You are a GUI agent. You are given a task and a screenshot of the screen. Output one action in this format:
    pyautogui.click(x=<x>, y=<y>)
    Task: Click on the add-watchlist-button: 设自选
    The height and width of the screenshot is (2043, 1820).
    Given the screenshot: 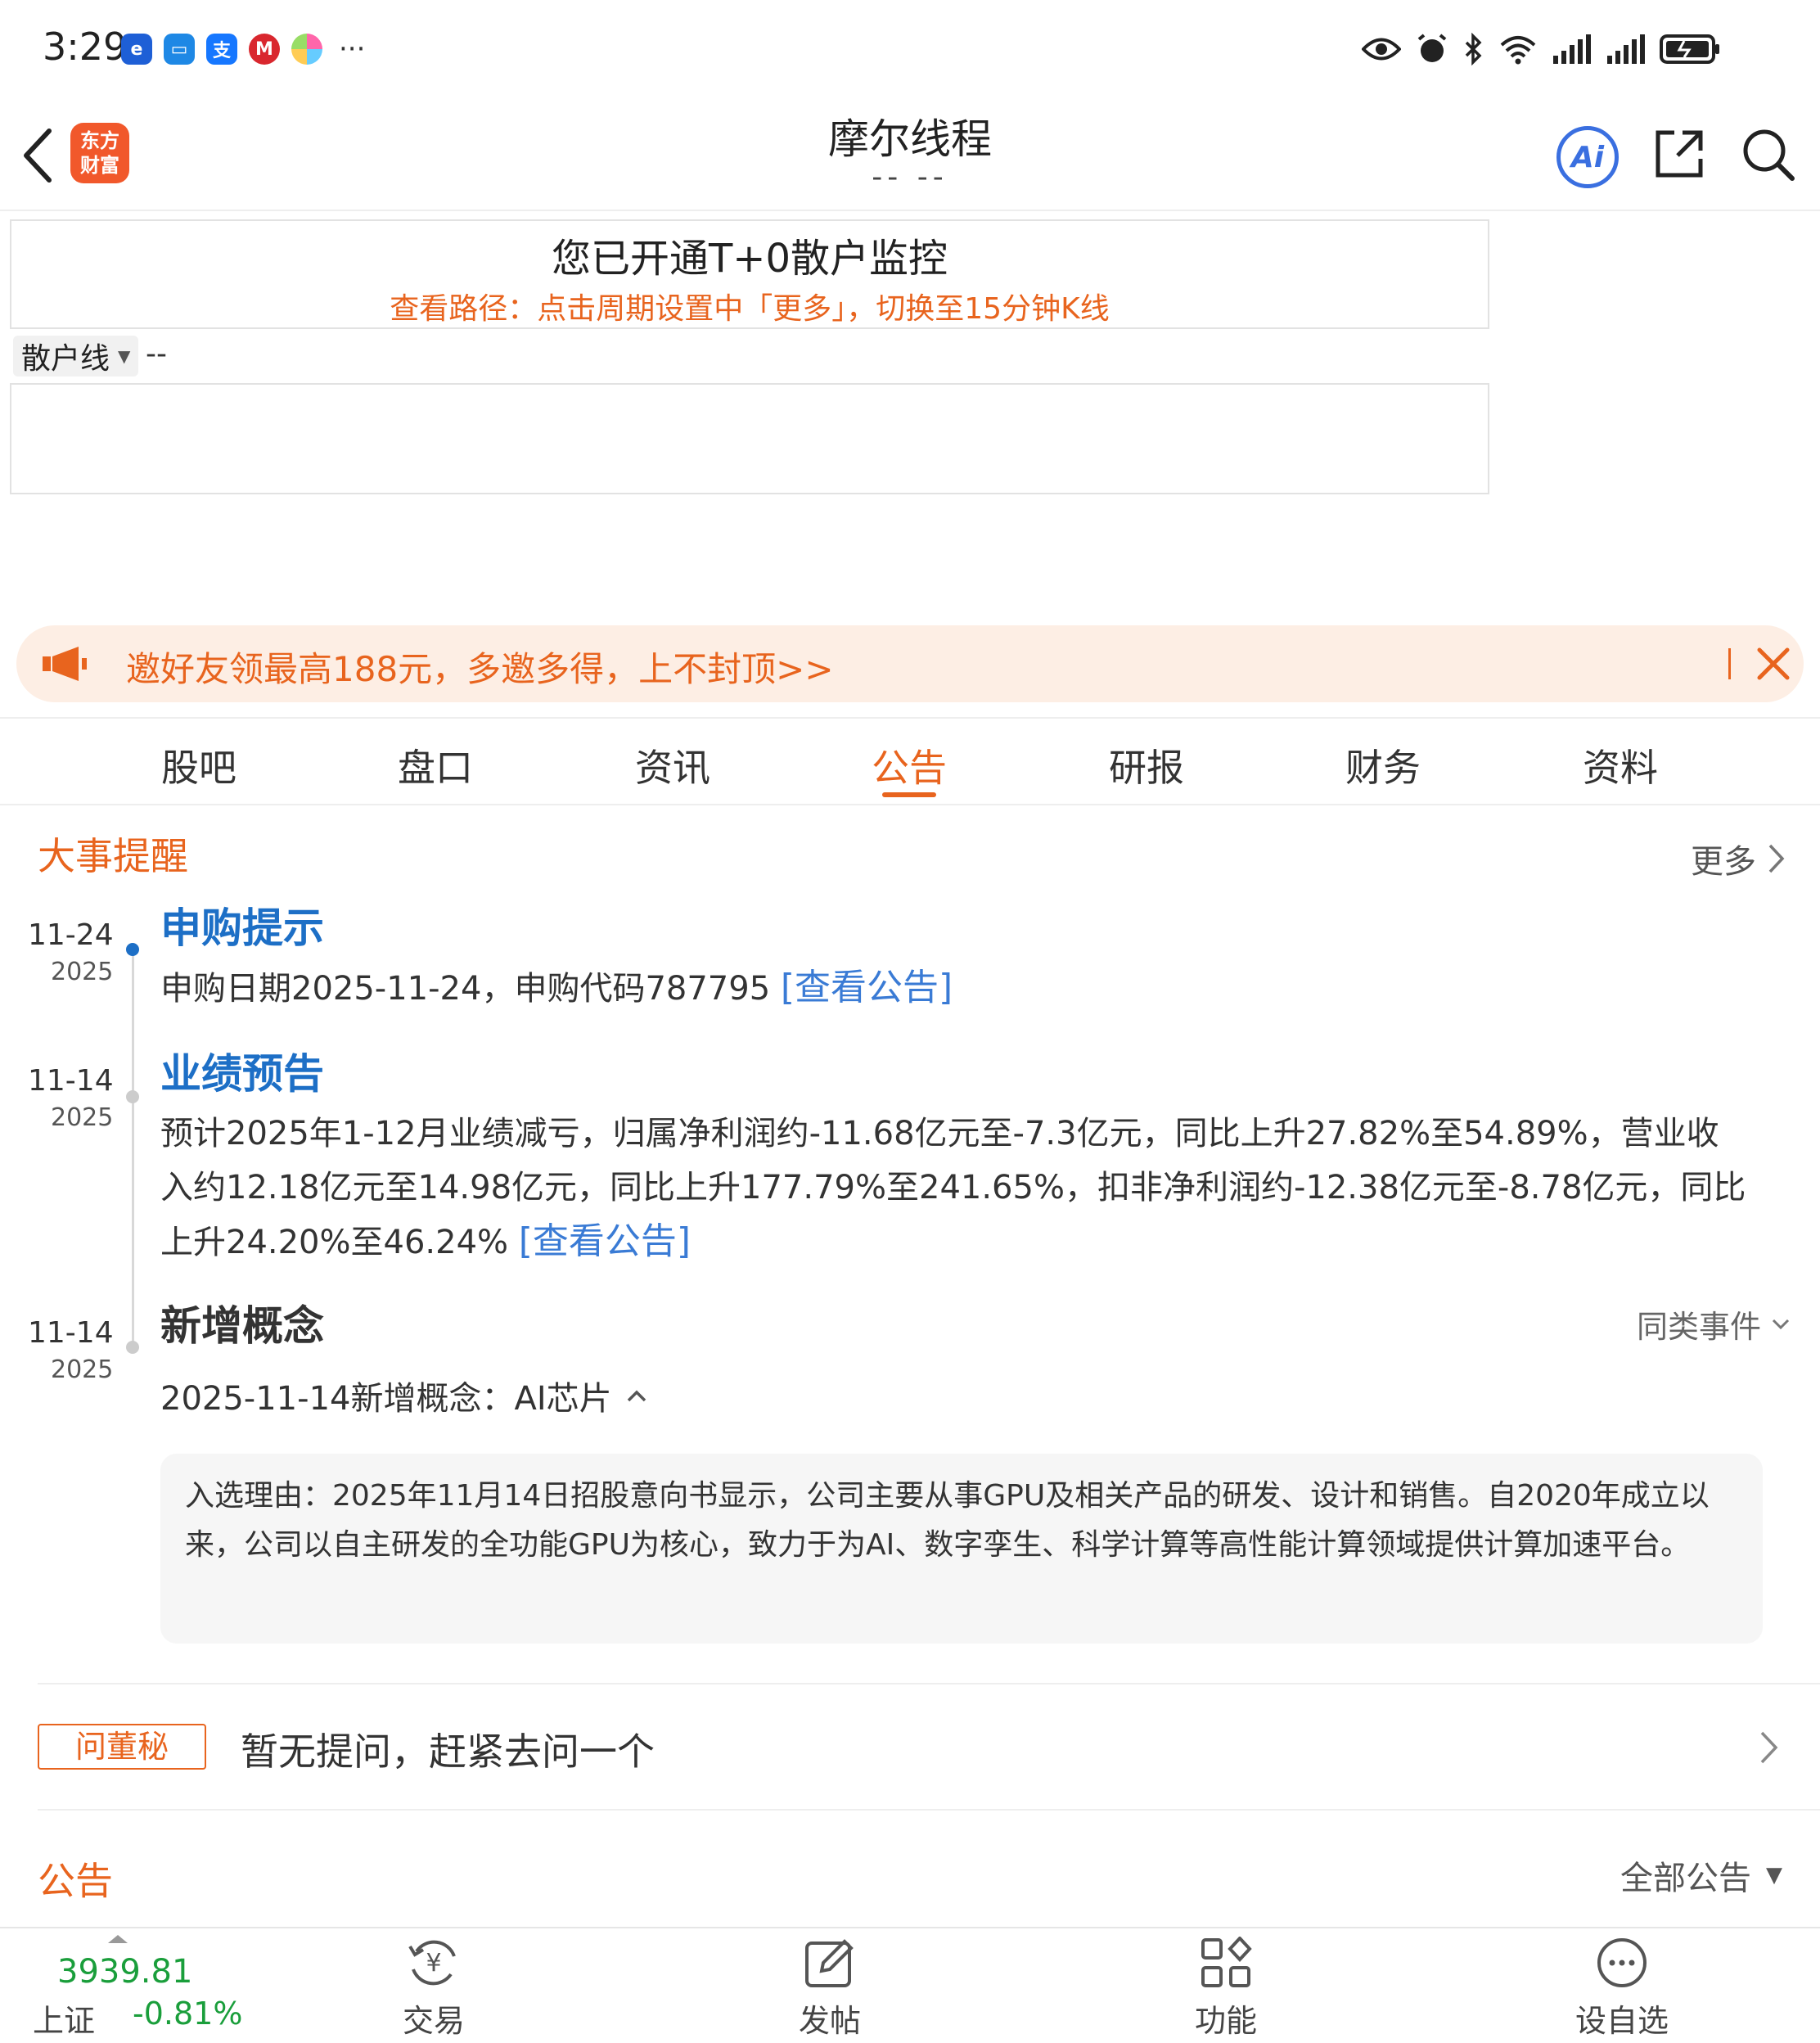 What is the action you would take?
    pyautogui.click(x=1622, y=1989)
    